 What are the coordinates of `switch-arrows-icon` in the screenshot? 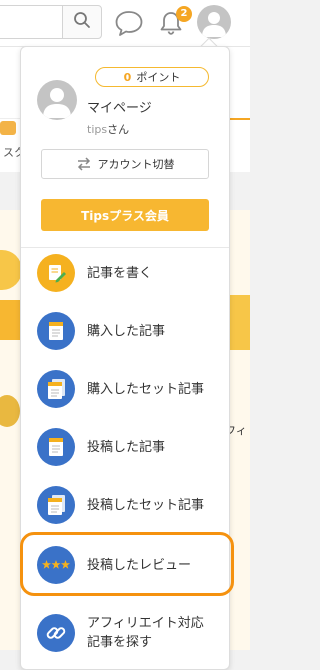 It's located at (84, 164).